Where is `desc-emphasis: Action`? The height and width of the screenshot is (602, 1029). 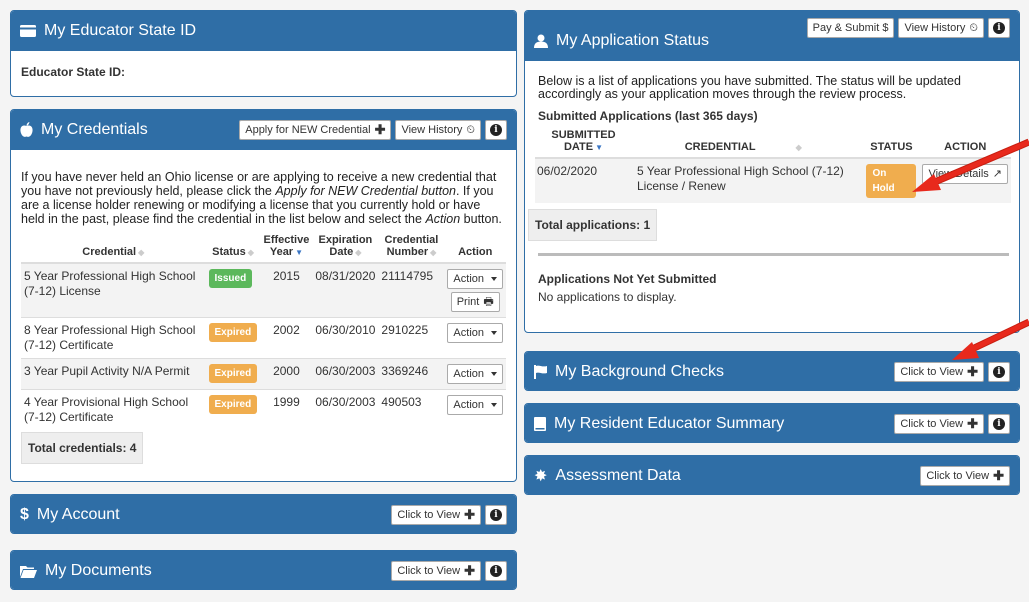 desc-emphasis: Action is located at coordinates (443, 219).